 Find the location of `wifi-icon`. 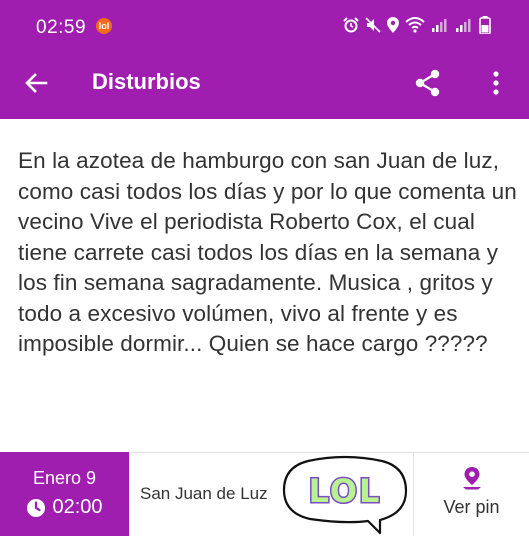

wifi-icon is located at coordinates (415, 25).